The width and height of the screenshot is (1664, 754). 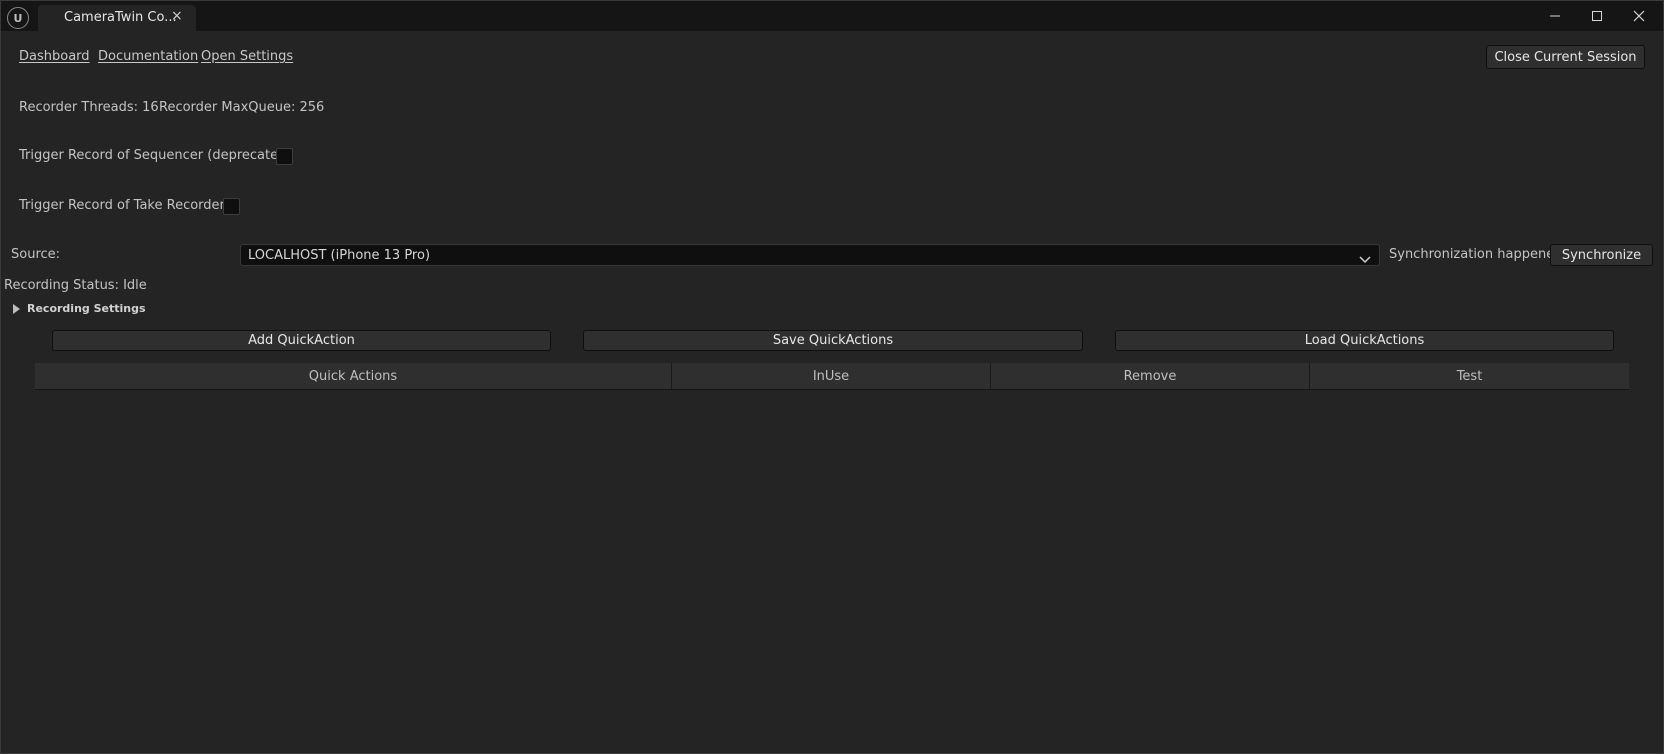 I want to click on save-quickactions-button: Save QuickActions, so click(x=833, y=340).